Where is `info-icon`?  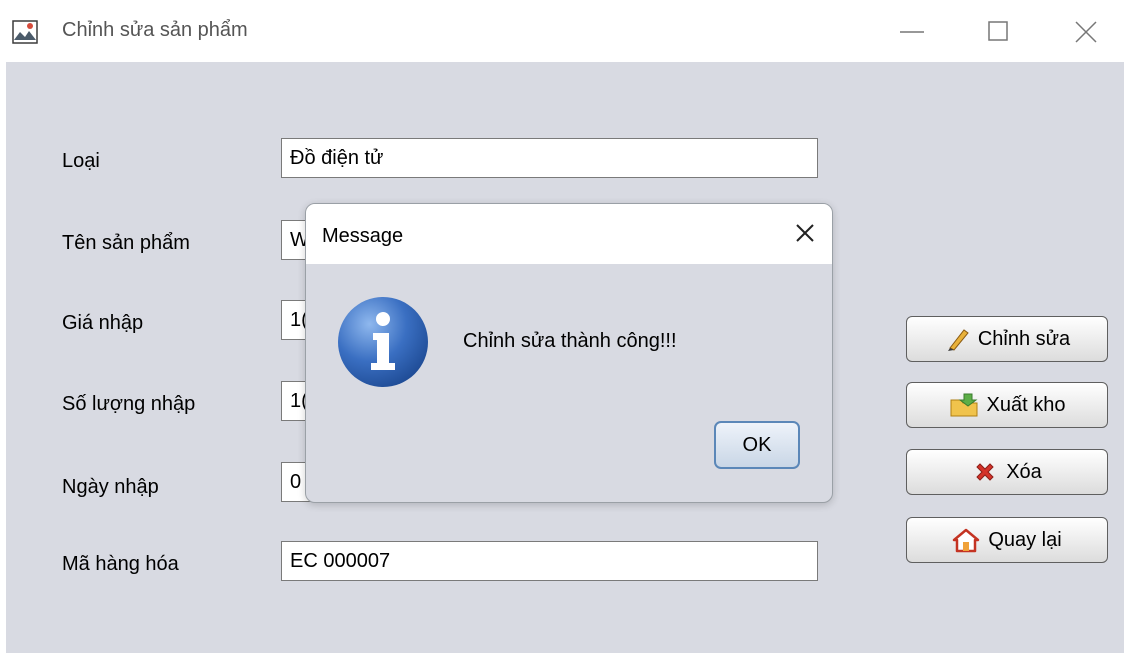 info-icon is located at coordinates (383, 342).